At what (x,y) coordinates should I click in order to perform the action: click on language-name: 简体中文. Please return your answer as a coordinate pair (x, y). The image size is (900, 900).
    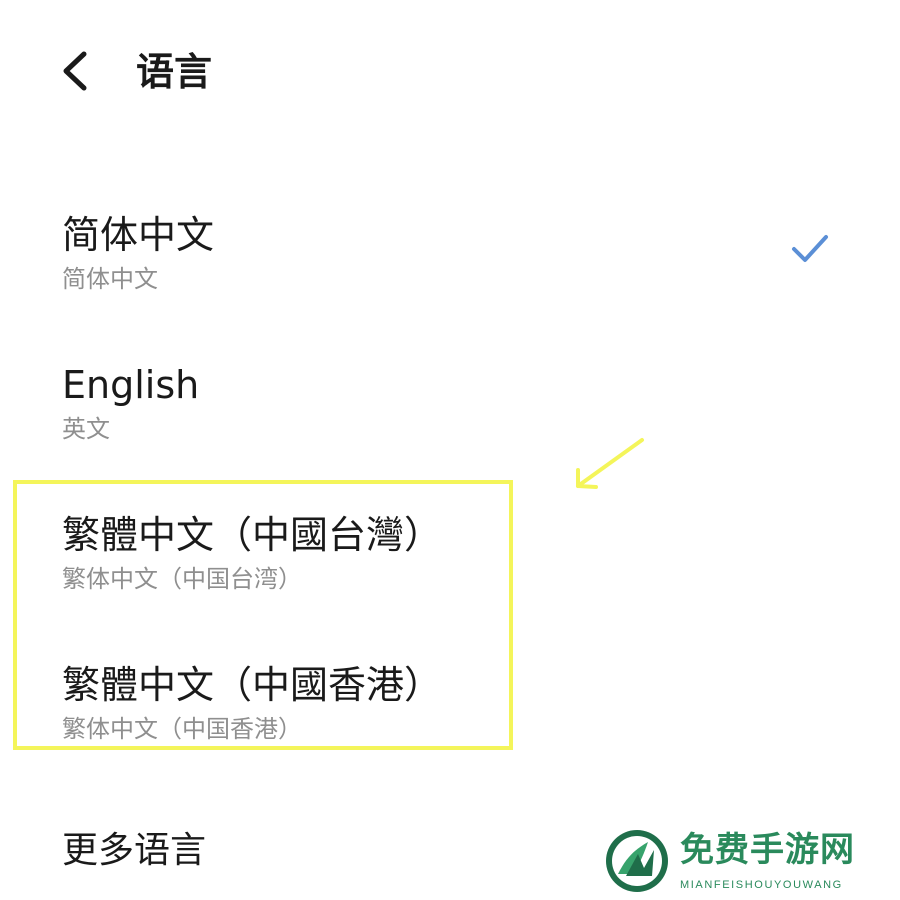
    Looking at the image, I should click on (138, 235).